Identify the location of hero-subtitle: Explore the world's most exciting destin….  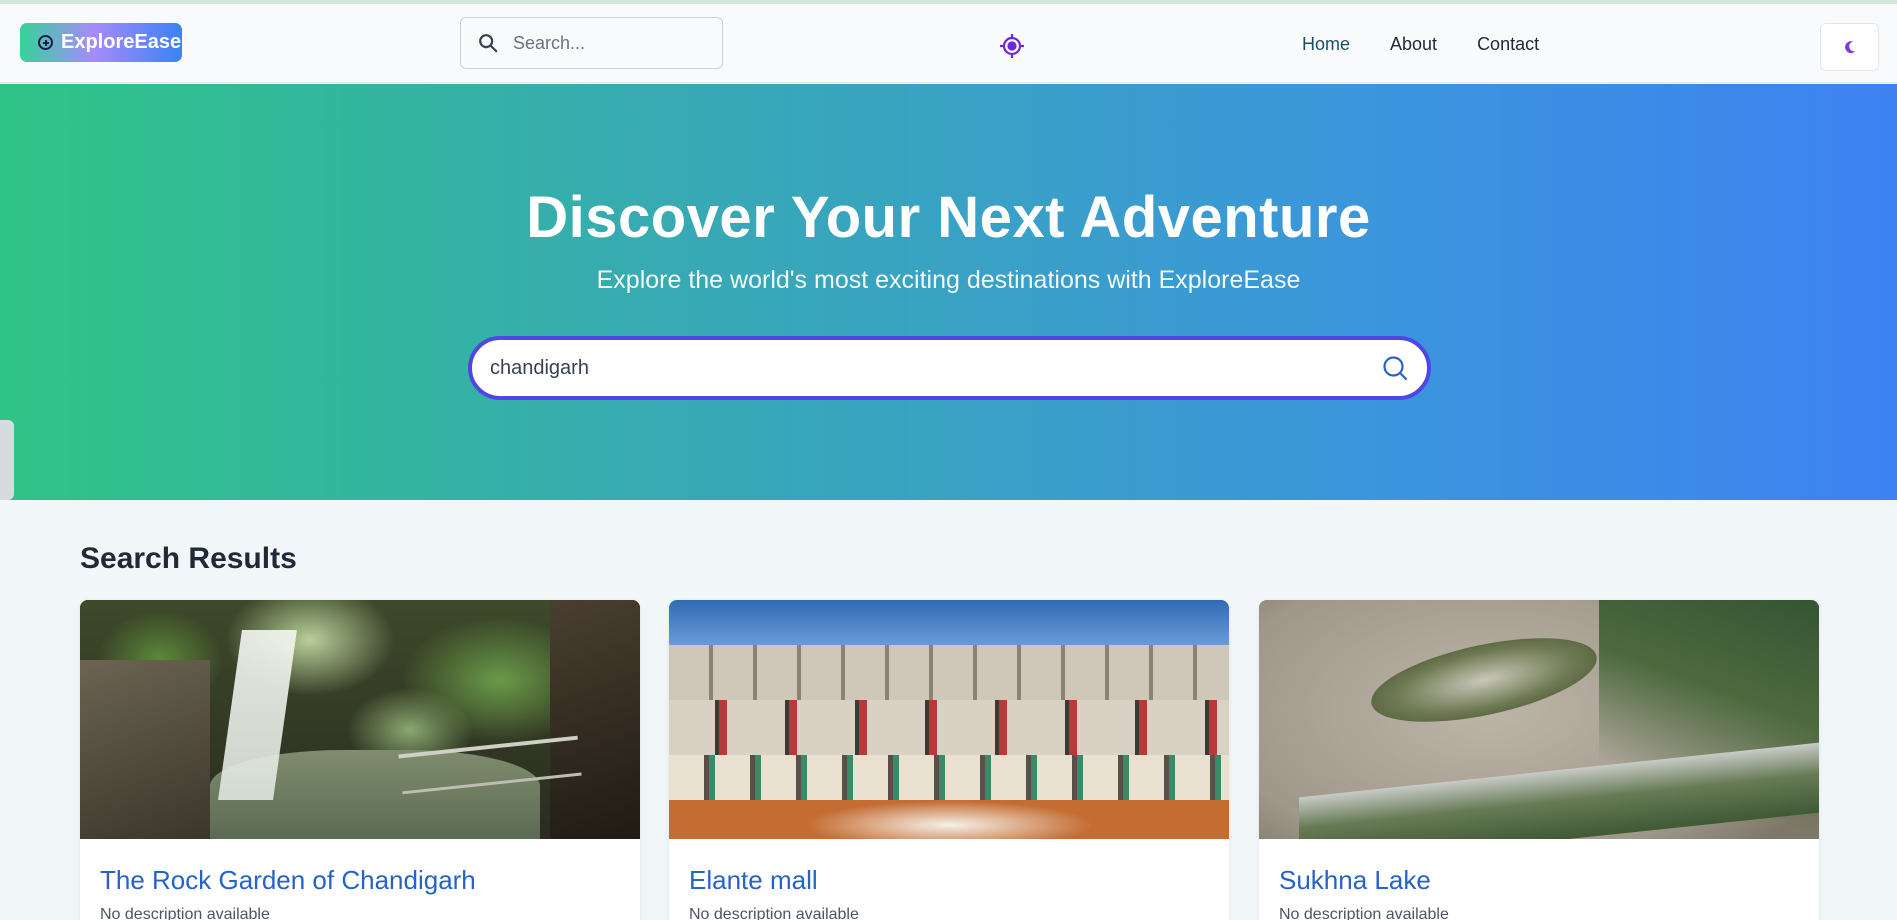
(948, 280).